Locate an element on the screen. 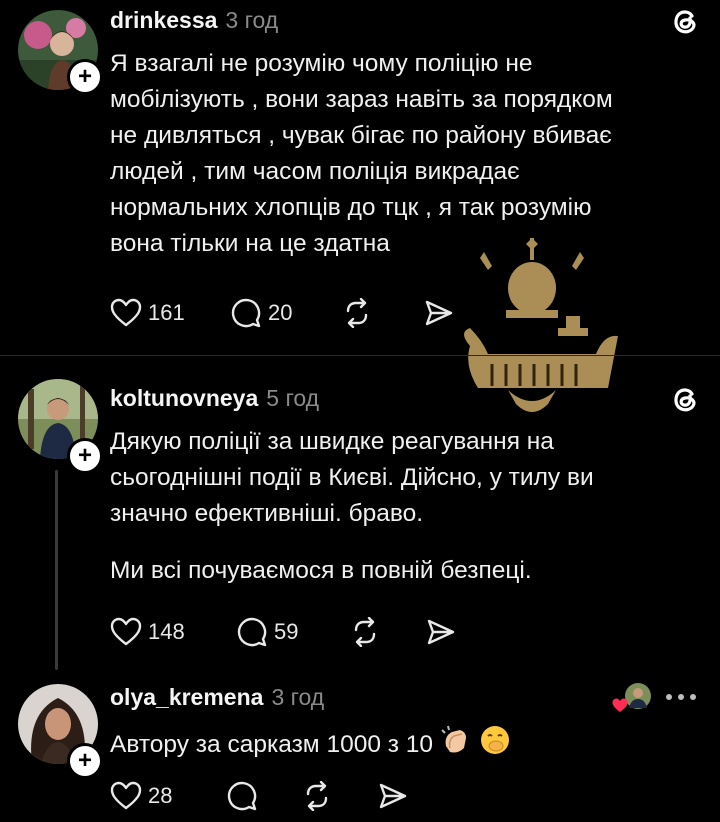 This screenshot has height=822, width=720. reply-button: 20 is located at coordinates (261, 313).